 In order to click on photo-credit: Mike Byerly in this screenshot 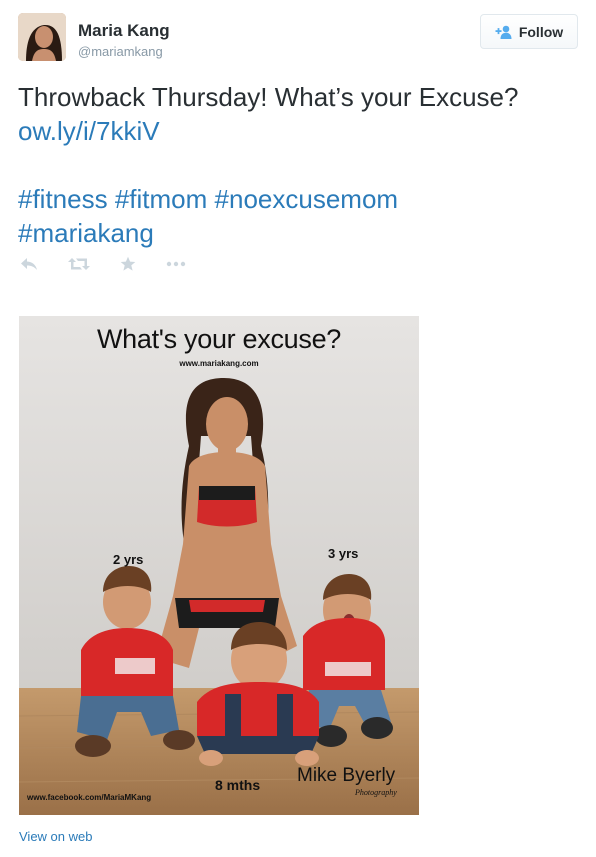, I will do `click(346, 775)`.